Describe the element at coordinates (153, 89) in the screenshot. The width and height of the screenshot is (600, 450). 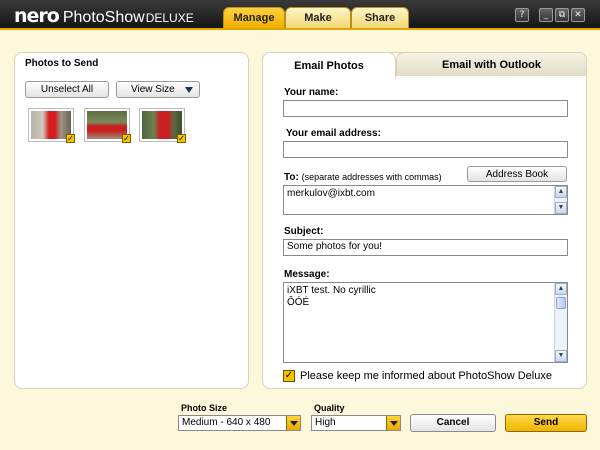
I see `view-size-label: View Size` at that location.